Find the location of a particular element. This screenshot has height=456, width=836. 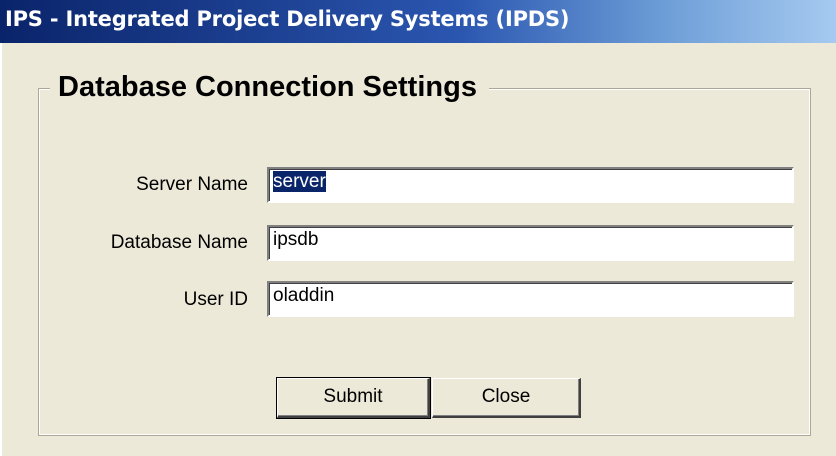

close-button-label: Close is located at coordinates (506, 396).